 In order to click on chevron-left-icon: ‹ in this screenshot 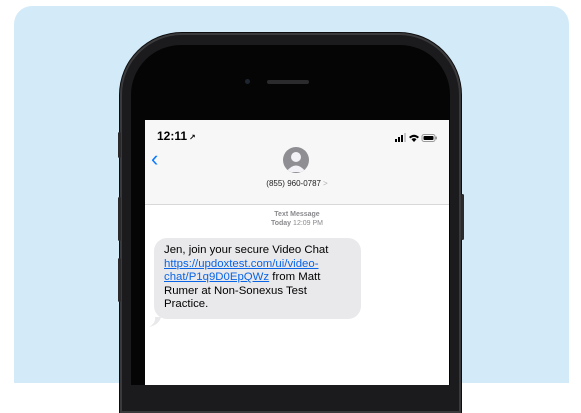, I will do `click(154, 159)`.